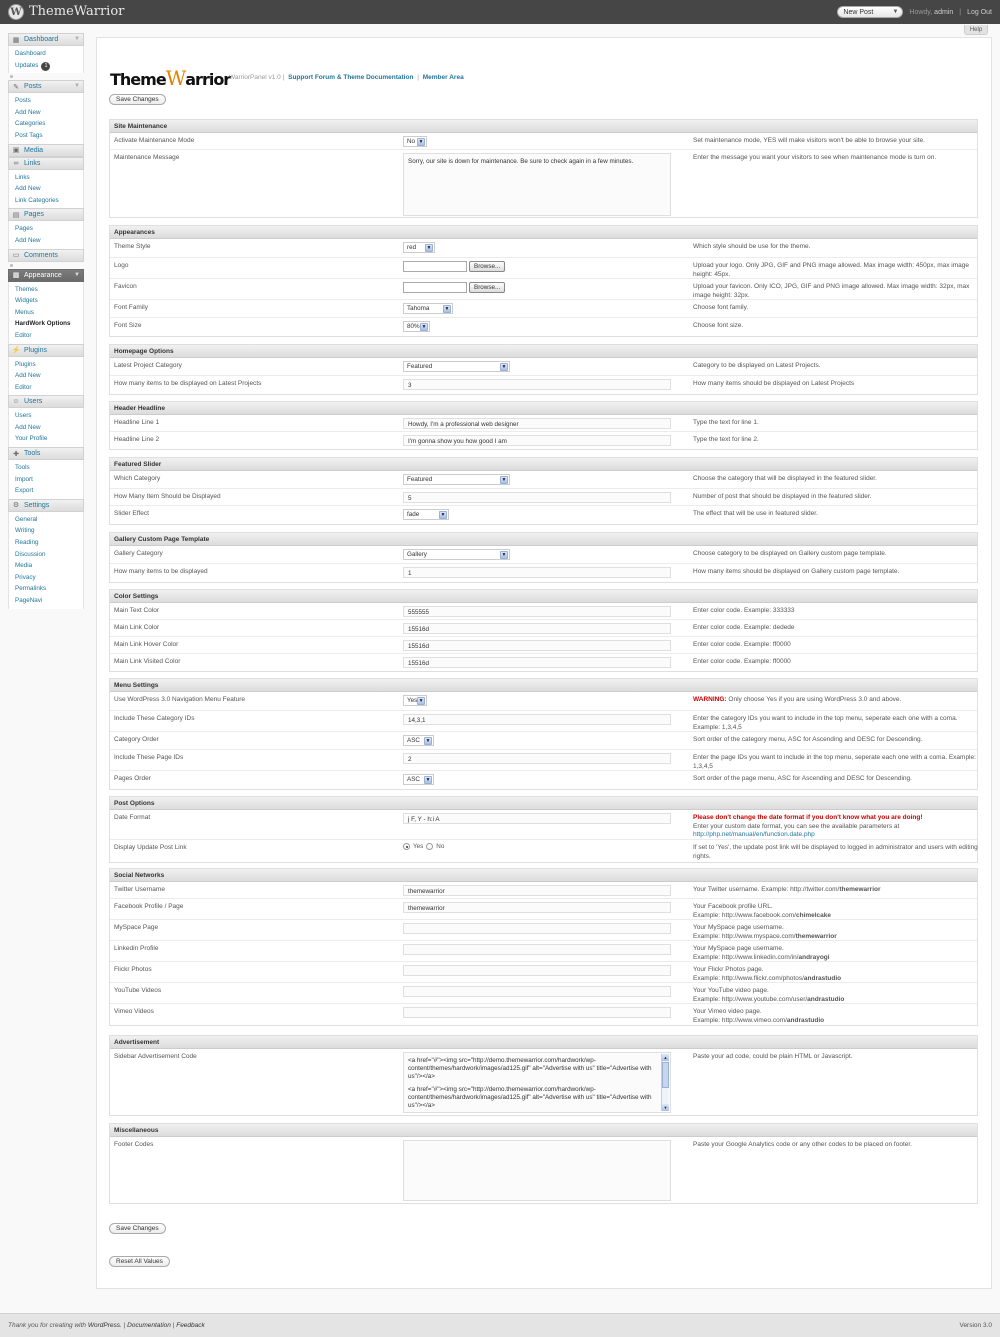 The width and height of the screenshot is (1000, 1337). I want to click on link-visited-color-input: 15516d, so click(537, 662).